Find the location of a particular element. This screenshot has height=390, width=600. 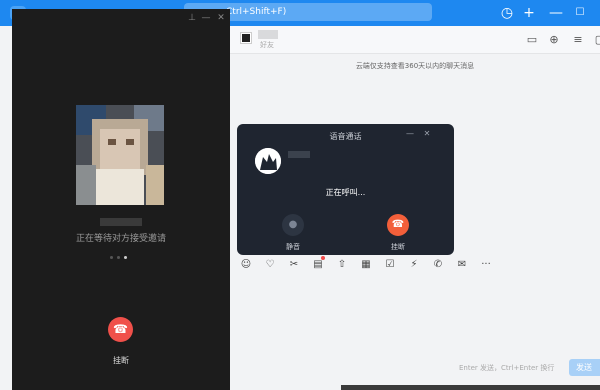

lightning-icon: ⚡ is located at coordinates (414, 265).